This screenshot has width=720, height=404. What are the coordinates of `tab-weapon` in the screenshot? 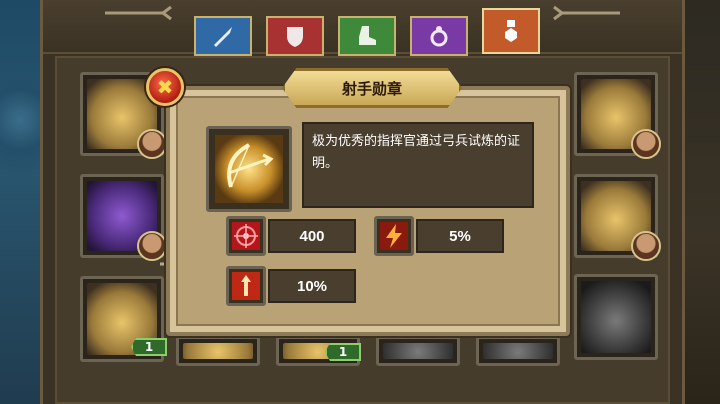 It's located at (223, 36).